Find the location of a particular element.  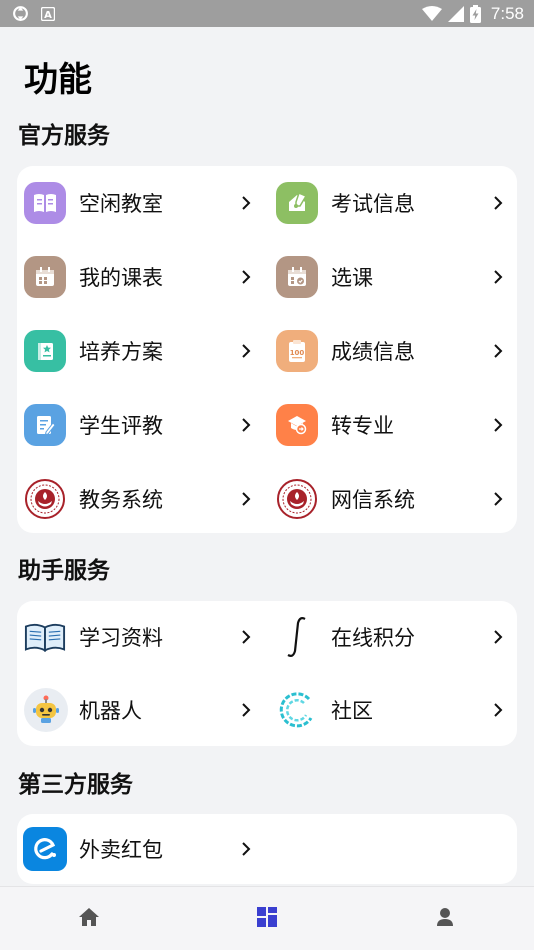

service-item-label: 选课 is located at coordinates (352, 278).